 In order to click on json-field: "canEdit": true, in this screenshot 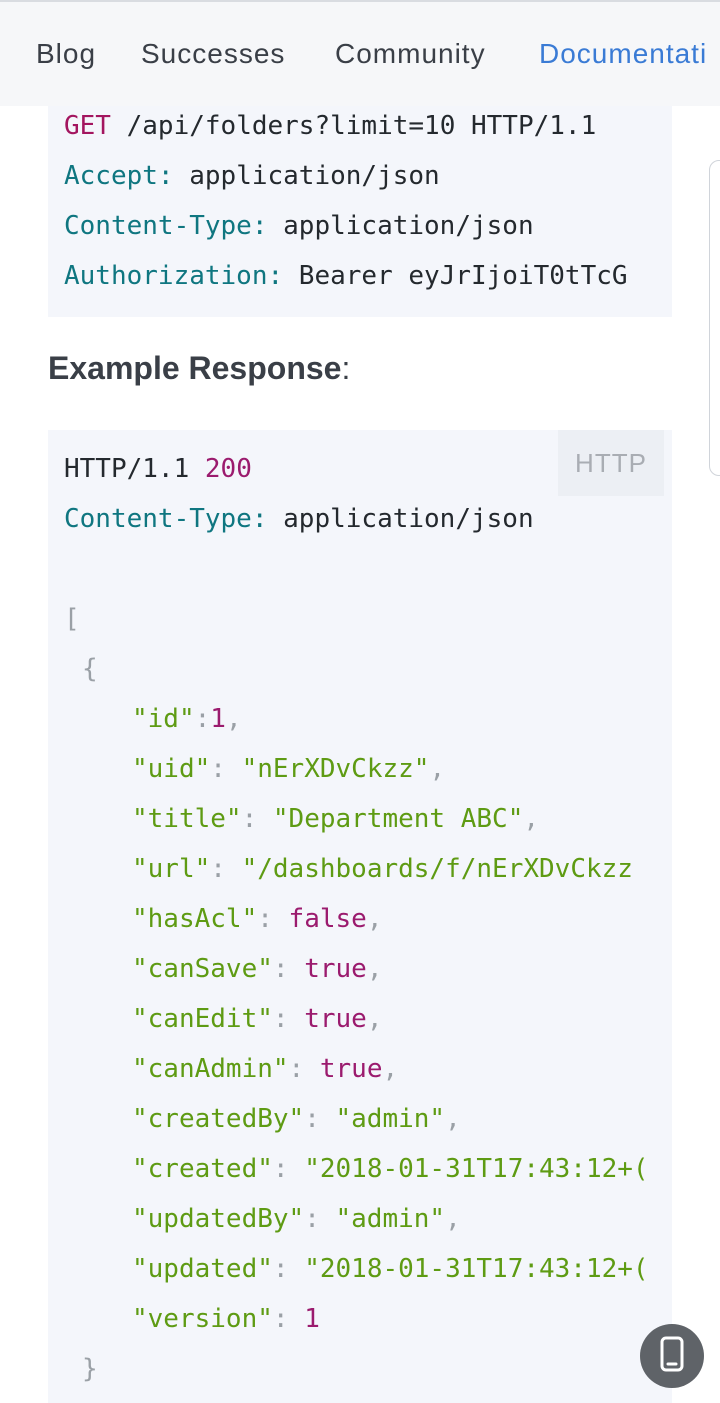, I will do `click(257, 1019)`.